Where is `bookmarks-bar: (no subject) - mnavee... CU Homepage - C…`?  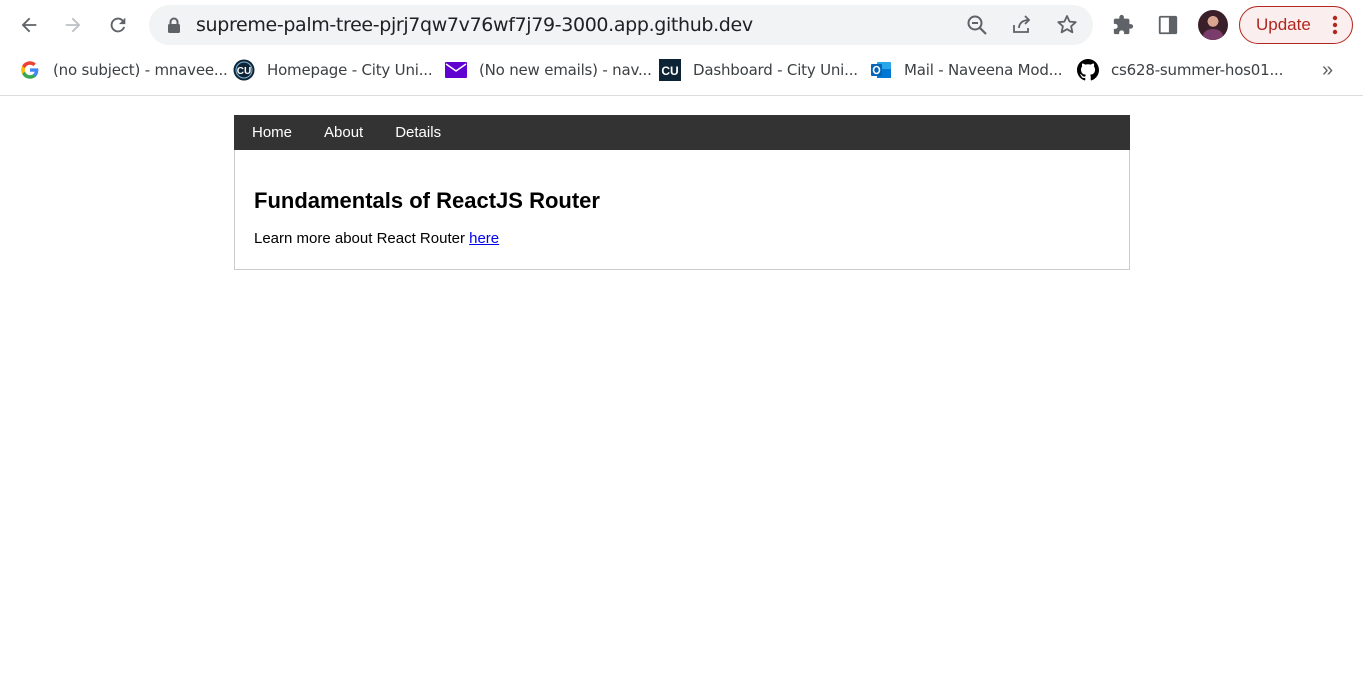
bookmarks-bar: (no subject) - mnavee... CU Homepage - C… is located at coordinates (681, 73).